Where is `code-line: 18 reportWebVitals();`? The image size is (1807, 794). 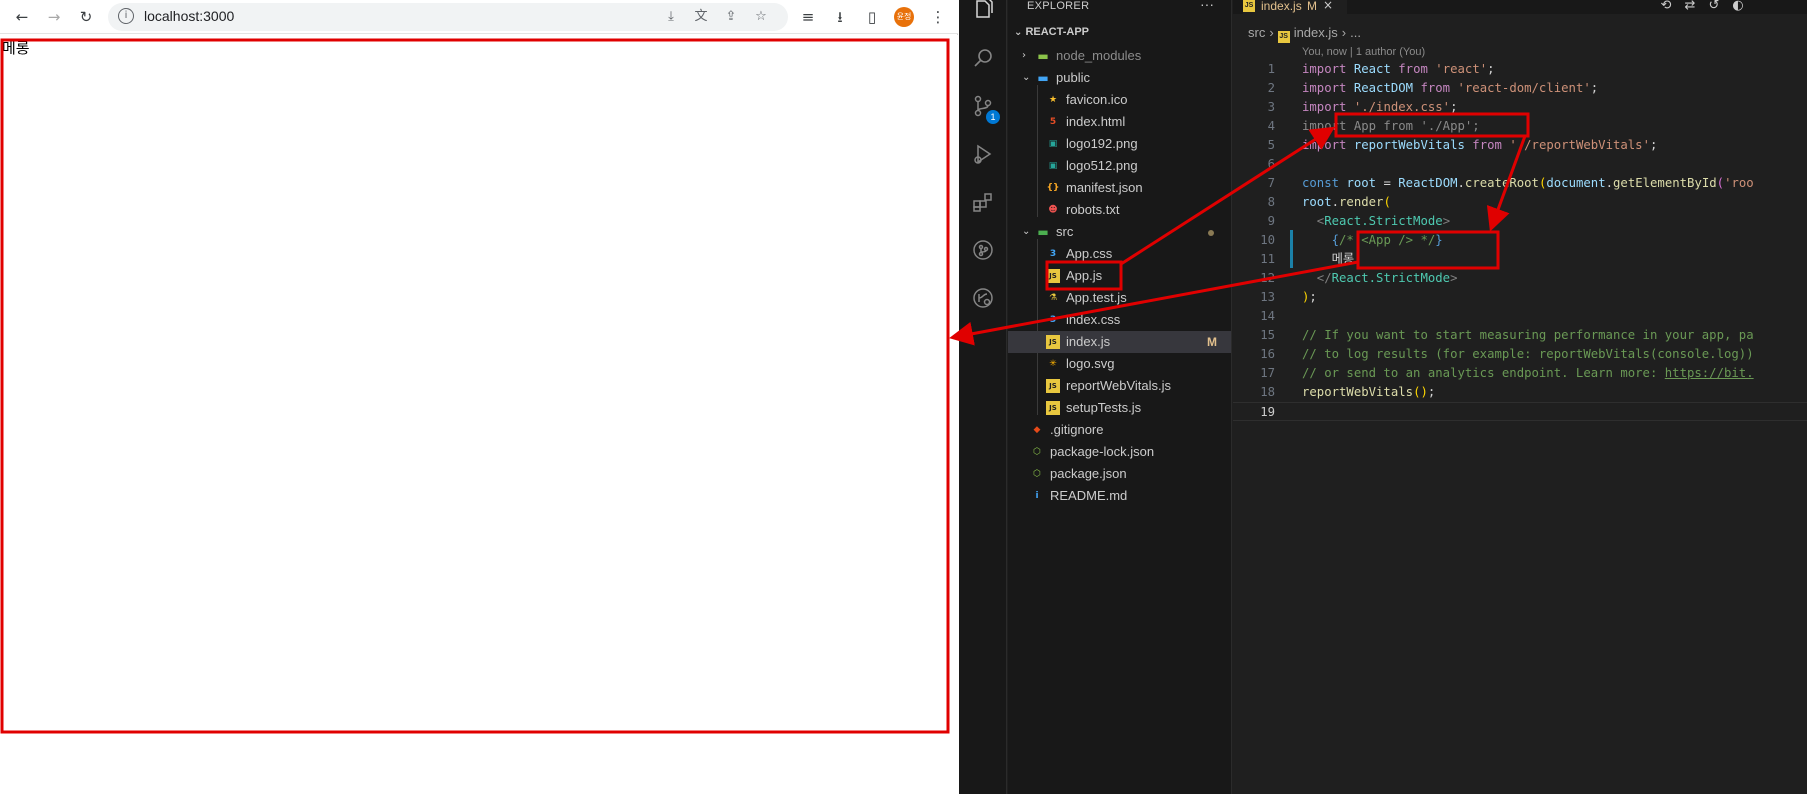 code-line: 18 reportWebVitals(); is located at coordinates (1520, 392).